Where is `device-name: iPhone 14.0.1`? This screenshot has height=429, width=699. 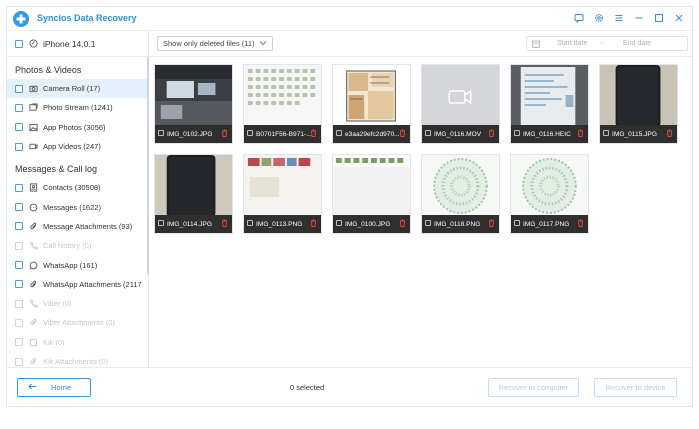 device-name: iPhone 14.0.1 is located at coordinates (69, 43).